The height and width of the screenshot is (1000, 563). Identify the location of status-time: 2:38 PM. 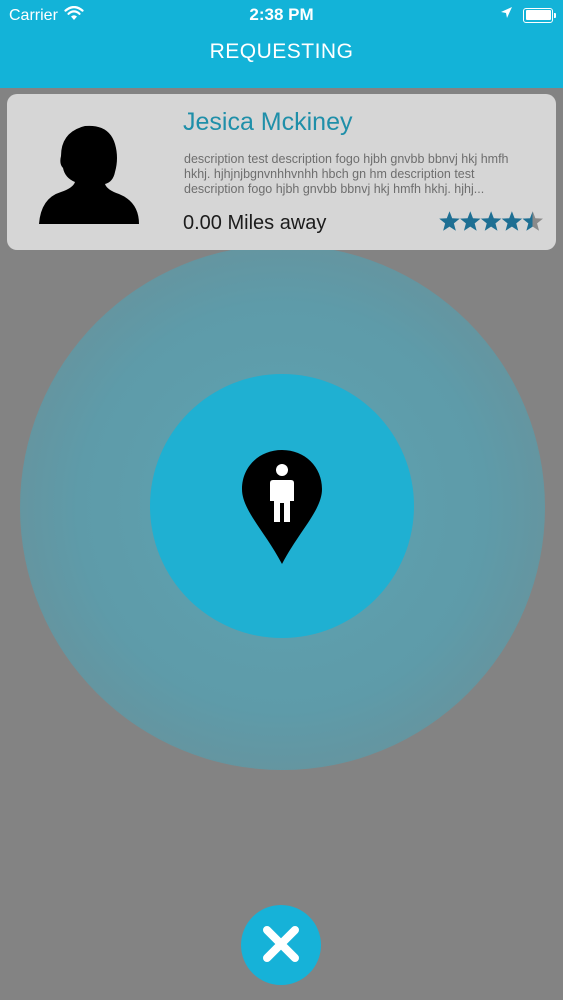
(281, 14).